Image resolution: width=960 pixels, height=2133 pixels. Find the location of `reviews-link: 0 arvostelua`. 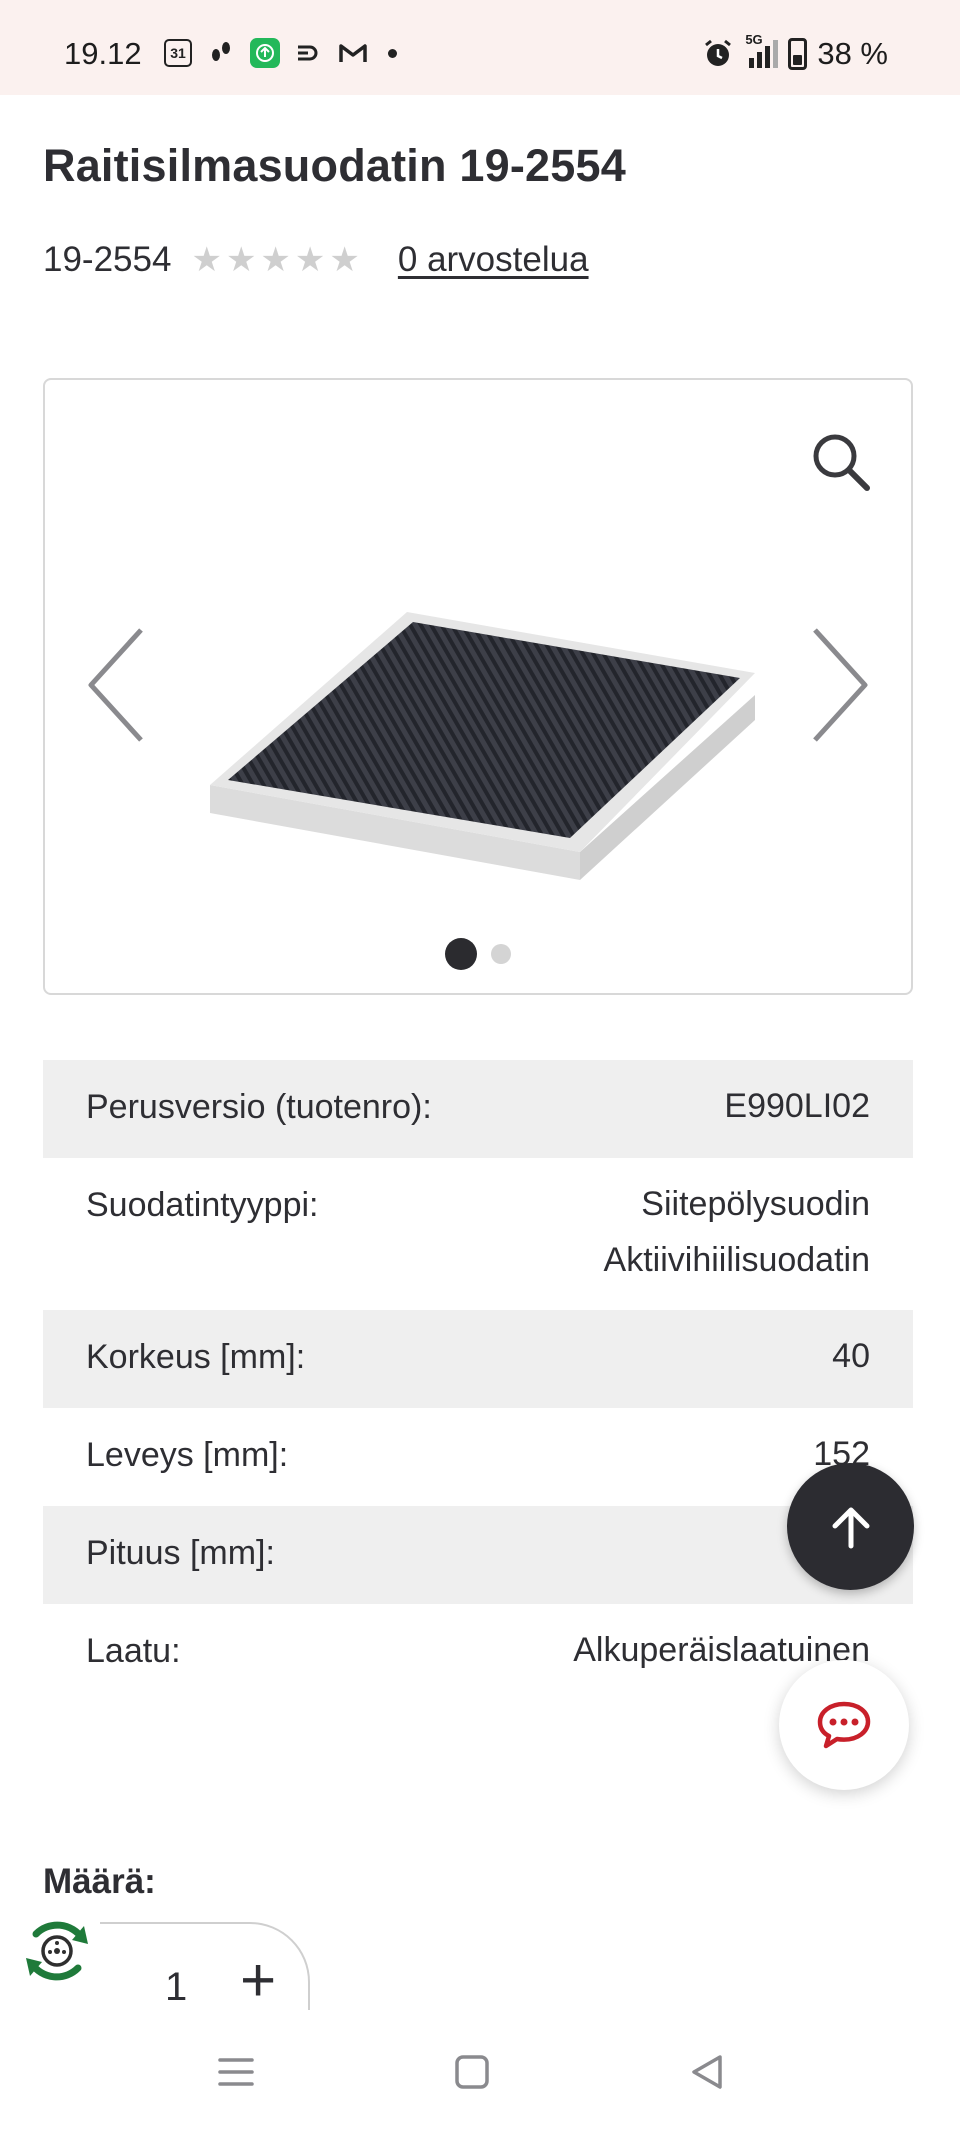

reviews-link: 0 arvostelua is located at coordinates (493, 260).